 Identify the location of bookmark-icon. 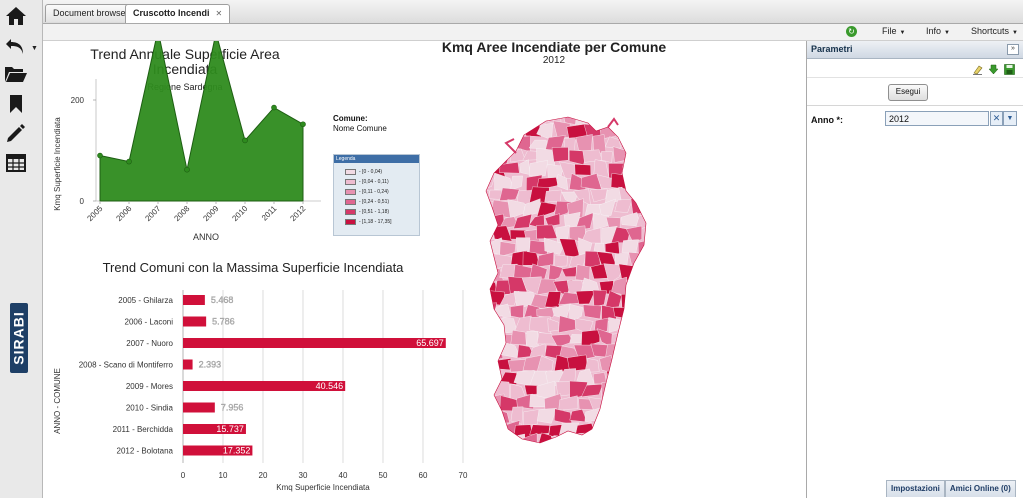
(16, 104).